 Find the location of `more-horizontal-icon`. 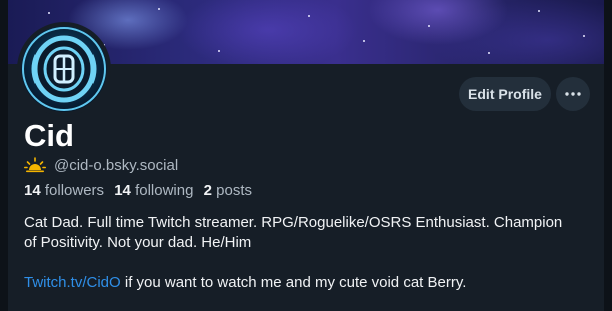

more-horizontal-icon is located at coordinates (573, 94).